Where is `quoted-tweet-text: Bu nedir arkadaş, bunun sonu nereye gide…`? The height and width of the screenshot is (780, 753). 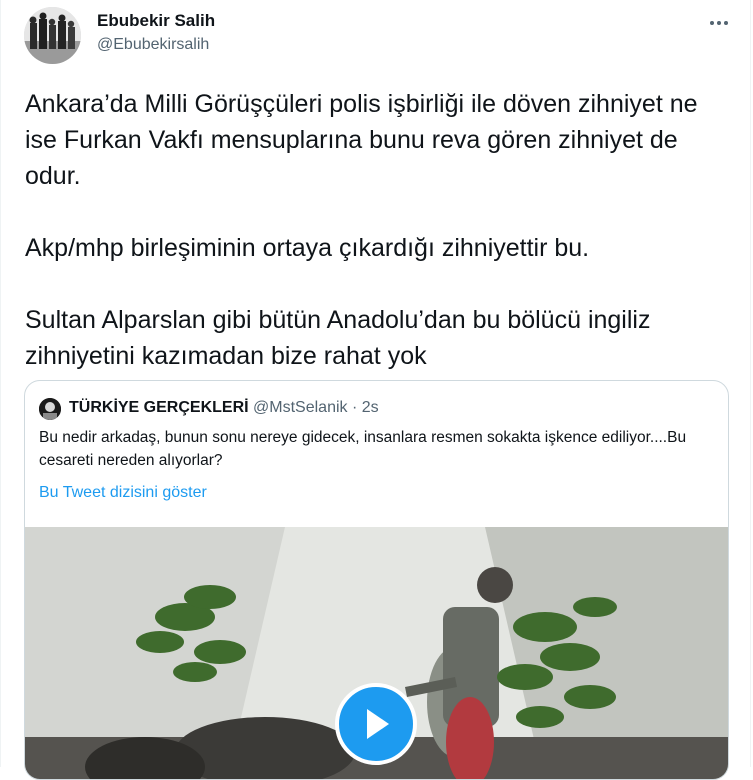 quoted-tweet-text: Bu nedir arkadaş, bunun sonu nereye gide… is located at coordinates (363, 449).